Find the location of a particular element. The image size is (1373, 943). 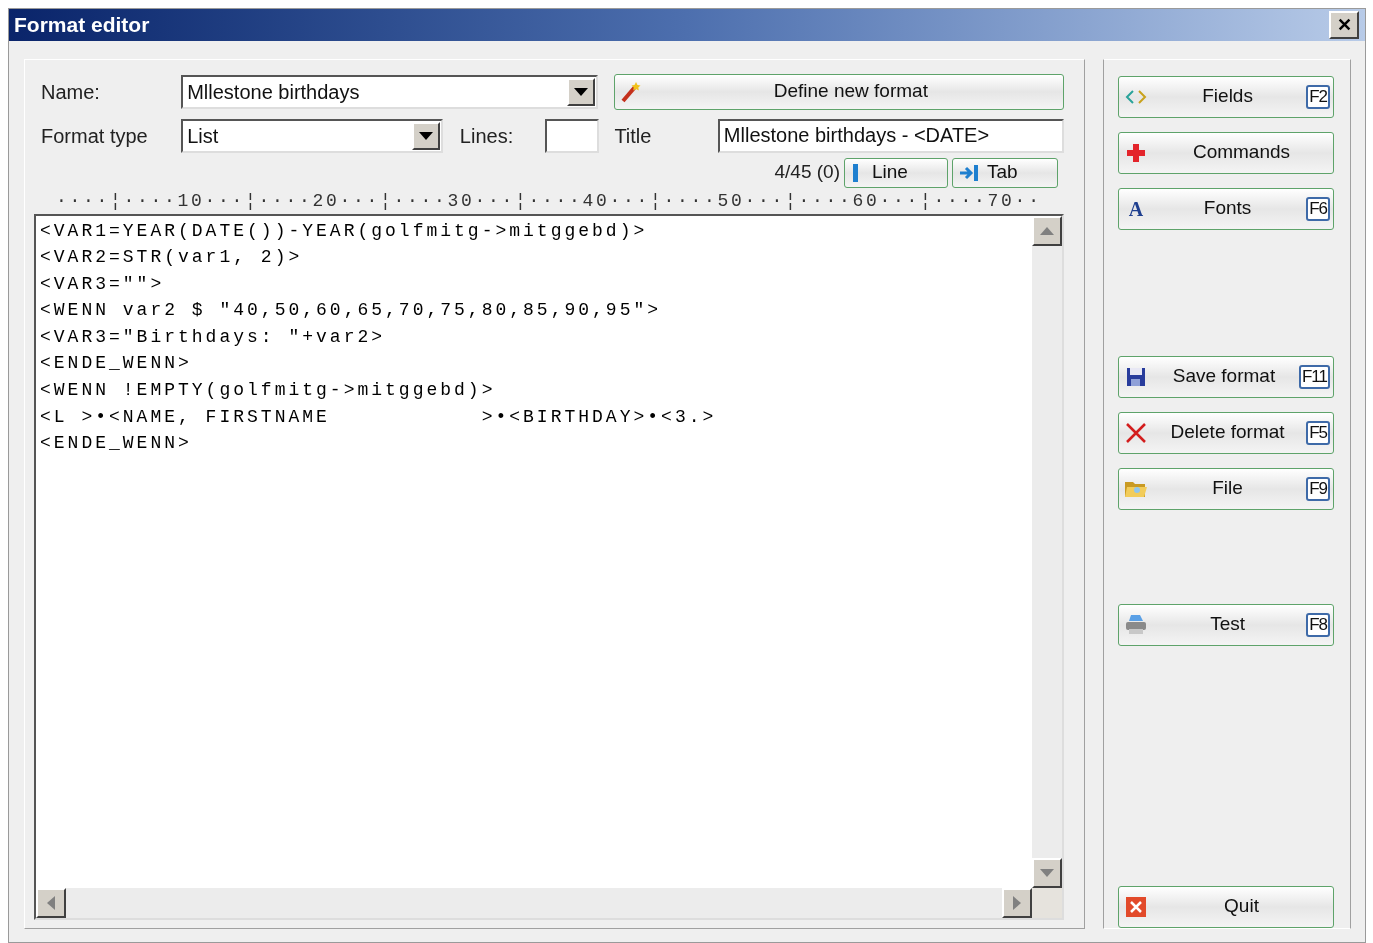

shortcut-key-label: F11 is located at coordinates (1314, 376).